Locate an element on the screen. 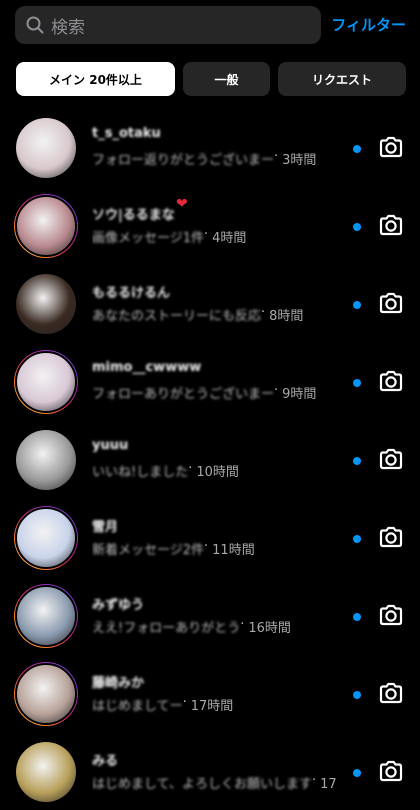 This screenshot has width=420, height=810. thread-row: ソウ|るるまな ❤ 画像メッセージ1件 · 4時間 is located at coordinates (210, 225).